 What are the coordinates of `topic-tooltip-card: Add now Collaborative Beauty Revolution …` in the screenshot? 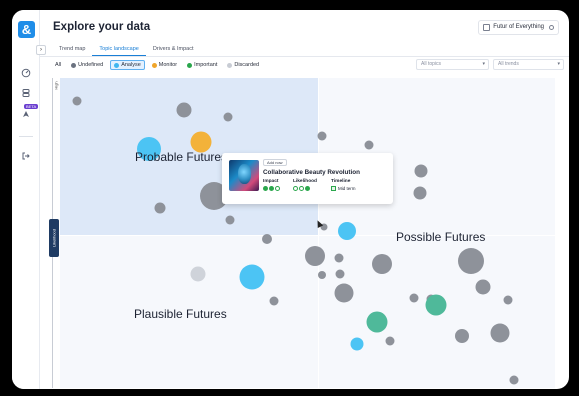 It's located at (307, 178).